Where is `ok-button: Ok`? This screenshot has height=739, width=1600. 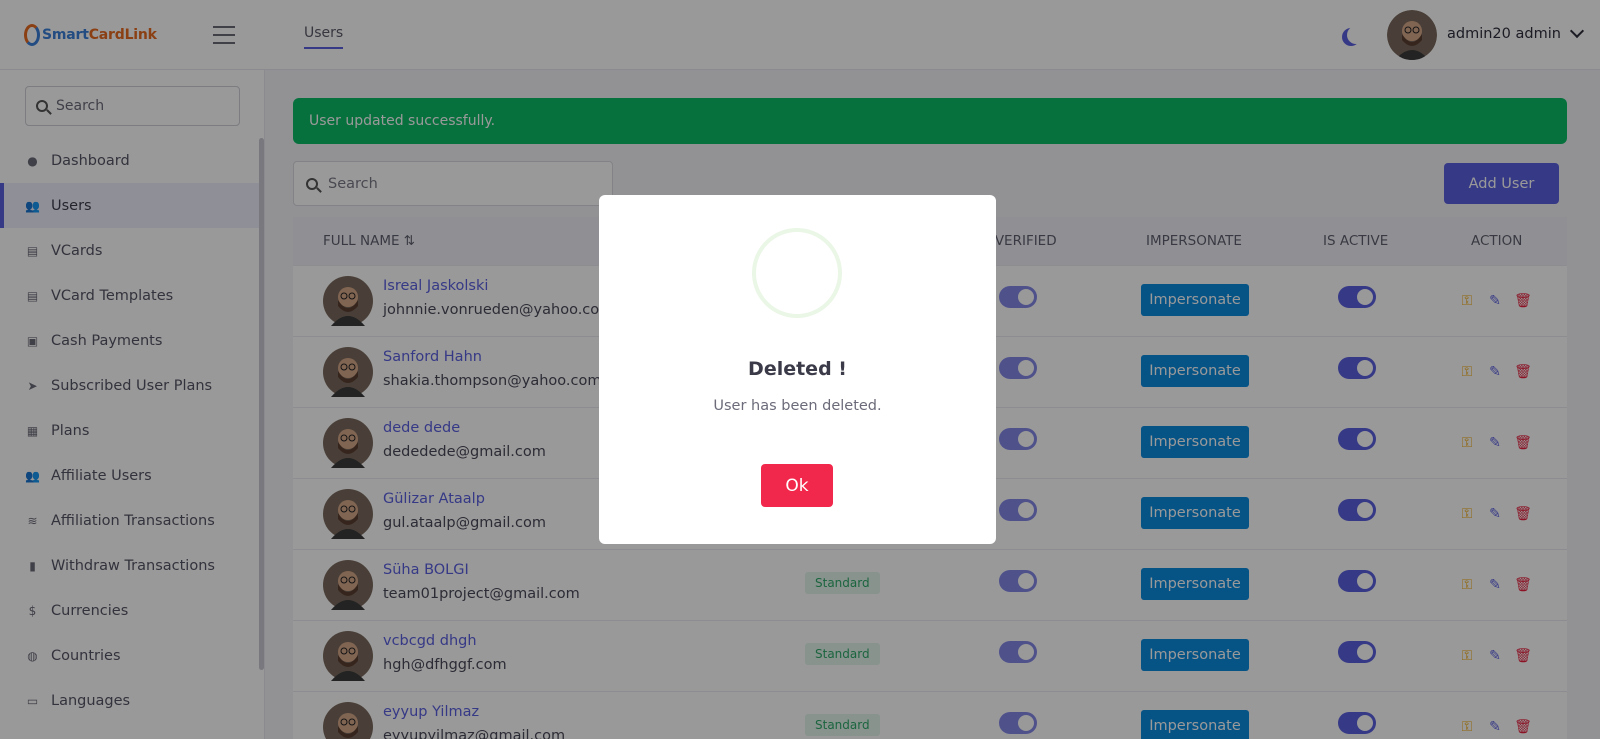
ok-button: Ok is located at coordinates (797, 485).